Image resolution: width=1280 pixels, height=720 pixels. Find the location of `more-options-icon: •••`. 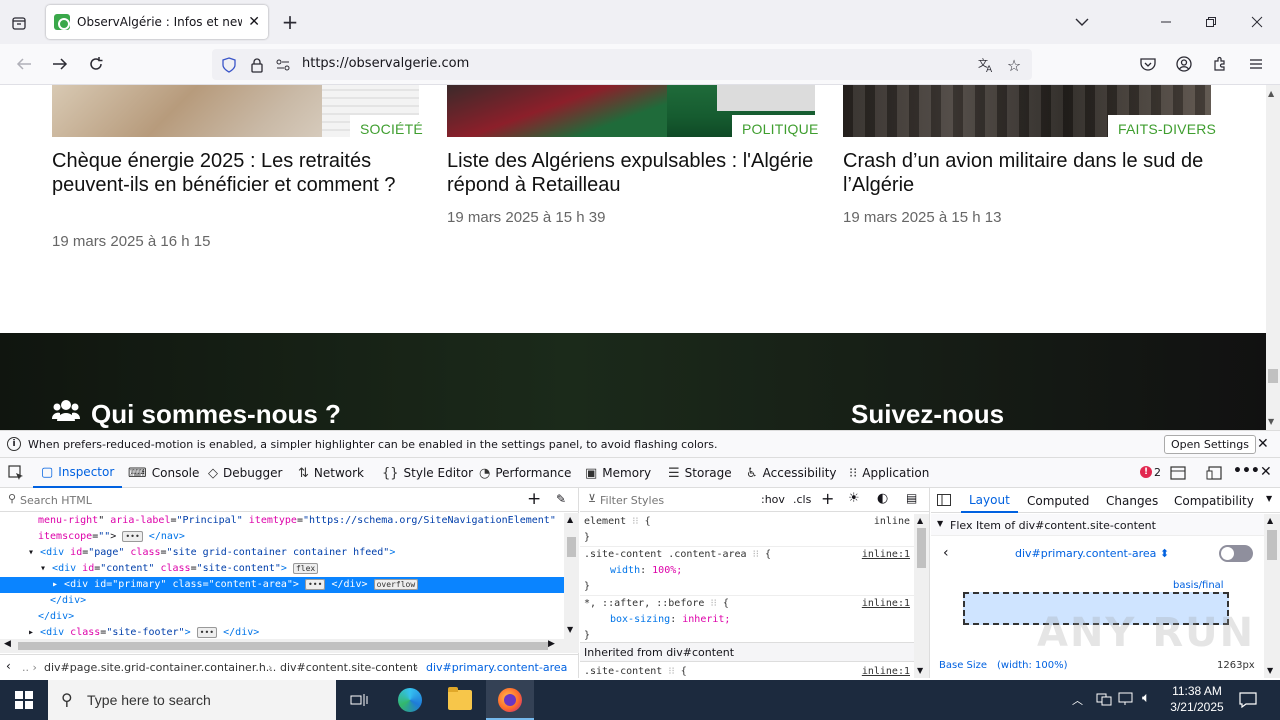

more-options-icon: ••• is located at coordinates (1246, 471).